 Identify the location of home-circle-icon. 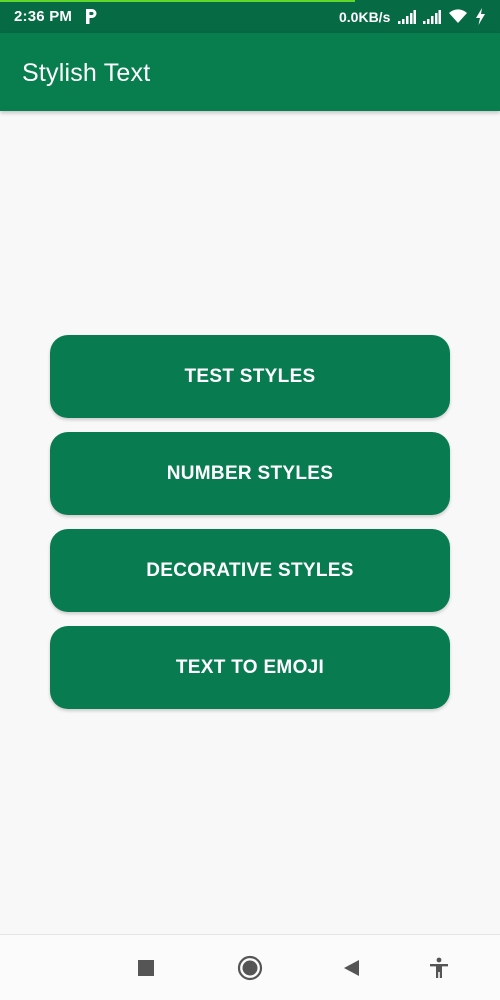
(250, 968).